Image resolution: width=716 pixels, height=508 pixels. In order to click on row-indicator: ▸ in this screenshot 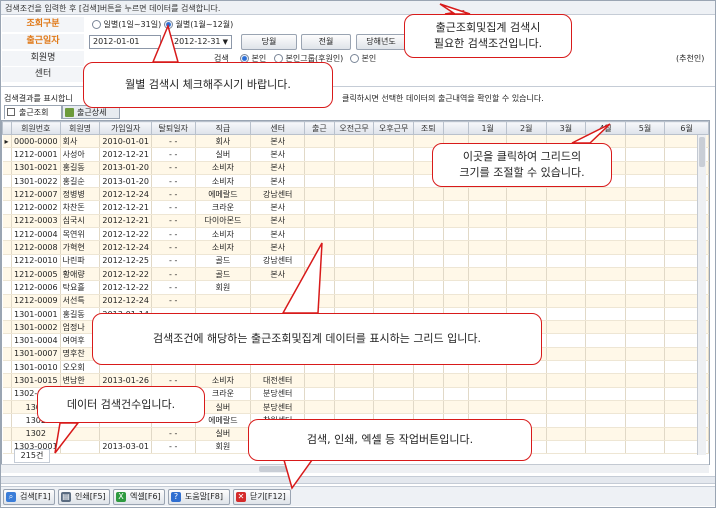, I will do `click(7, 141)`.